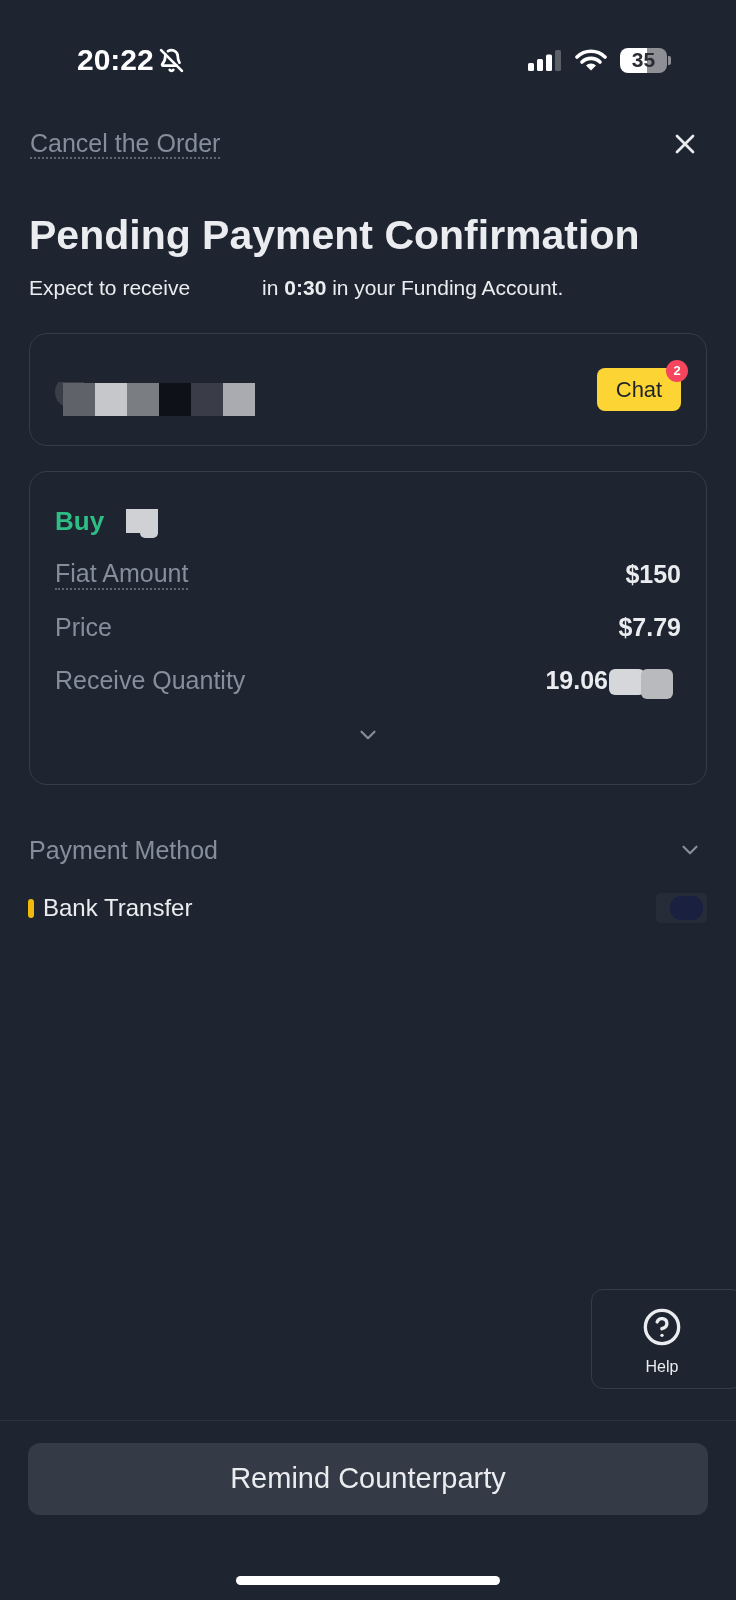 The width and height of the screenshot is (736, 1600). What do you see at coordinates (296, 288) in the screenshot?
I see `subtitle-text: Expect to receive in 0:30 in your Funding Account.` at bounding box center [296, 288].